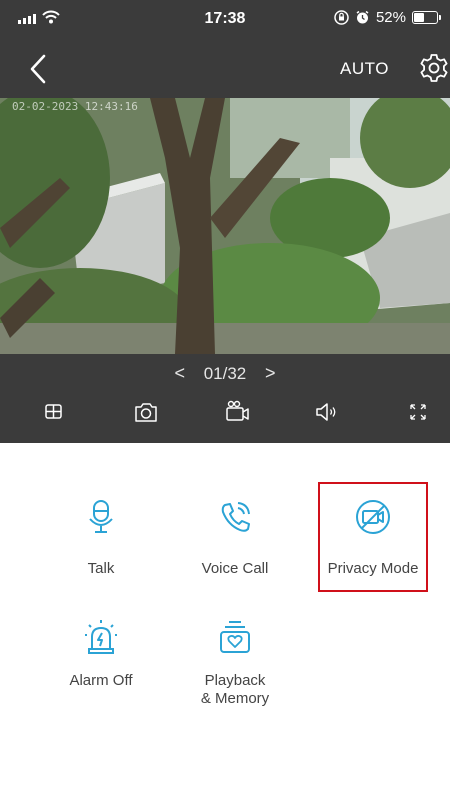 Image resolution: width=450 pixels, height=809 pixels. Describe the element at coordinates (373, 568) in the screenshot. I see `privacy-mode-label: Privacy Mode` at that location.